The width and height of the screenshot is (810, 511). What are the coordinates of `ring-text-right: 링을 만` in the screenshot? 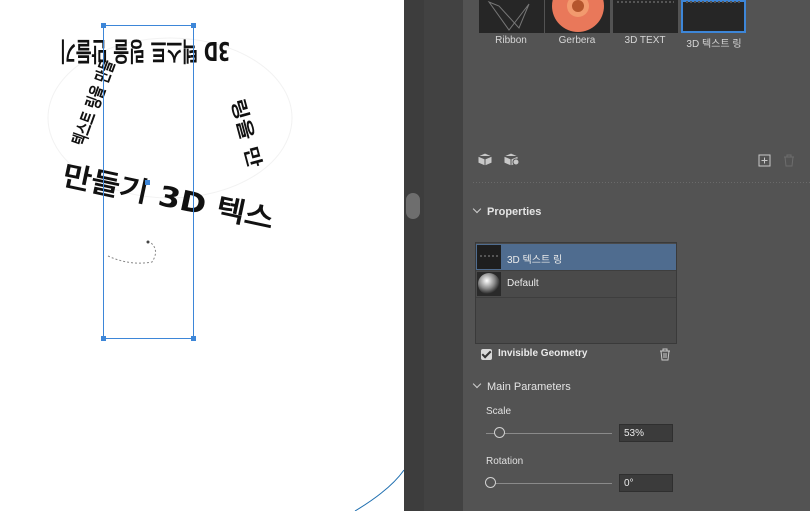 It's located at (245, 134).